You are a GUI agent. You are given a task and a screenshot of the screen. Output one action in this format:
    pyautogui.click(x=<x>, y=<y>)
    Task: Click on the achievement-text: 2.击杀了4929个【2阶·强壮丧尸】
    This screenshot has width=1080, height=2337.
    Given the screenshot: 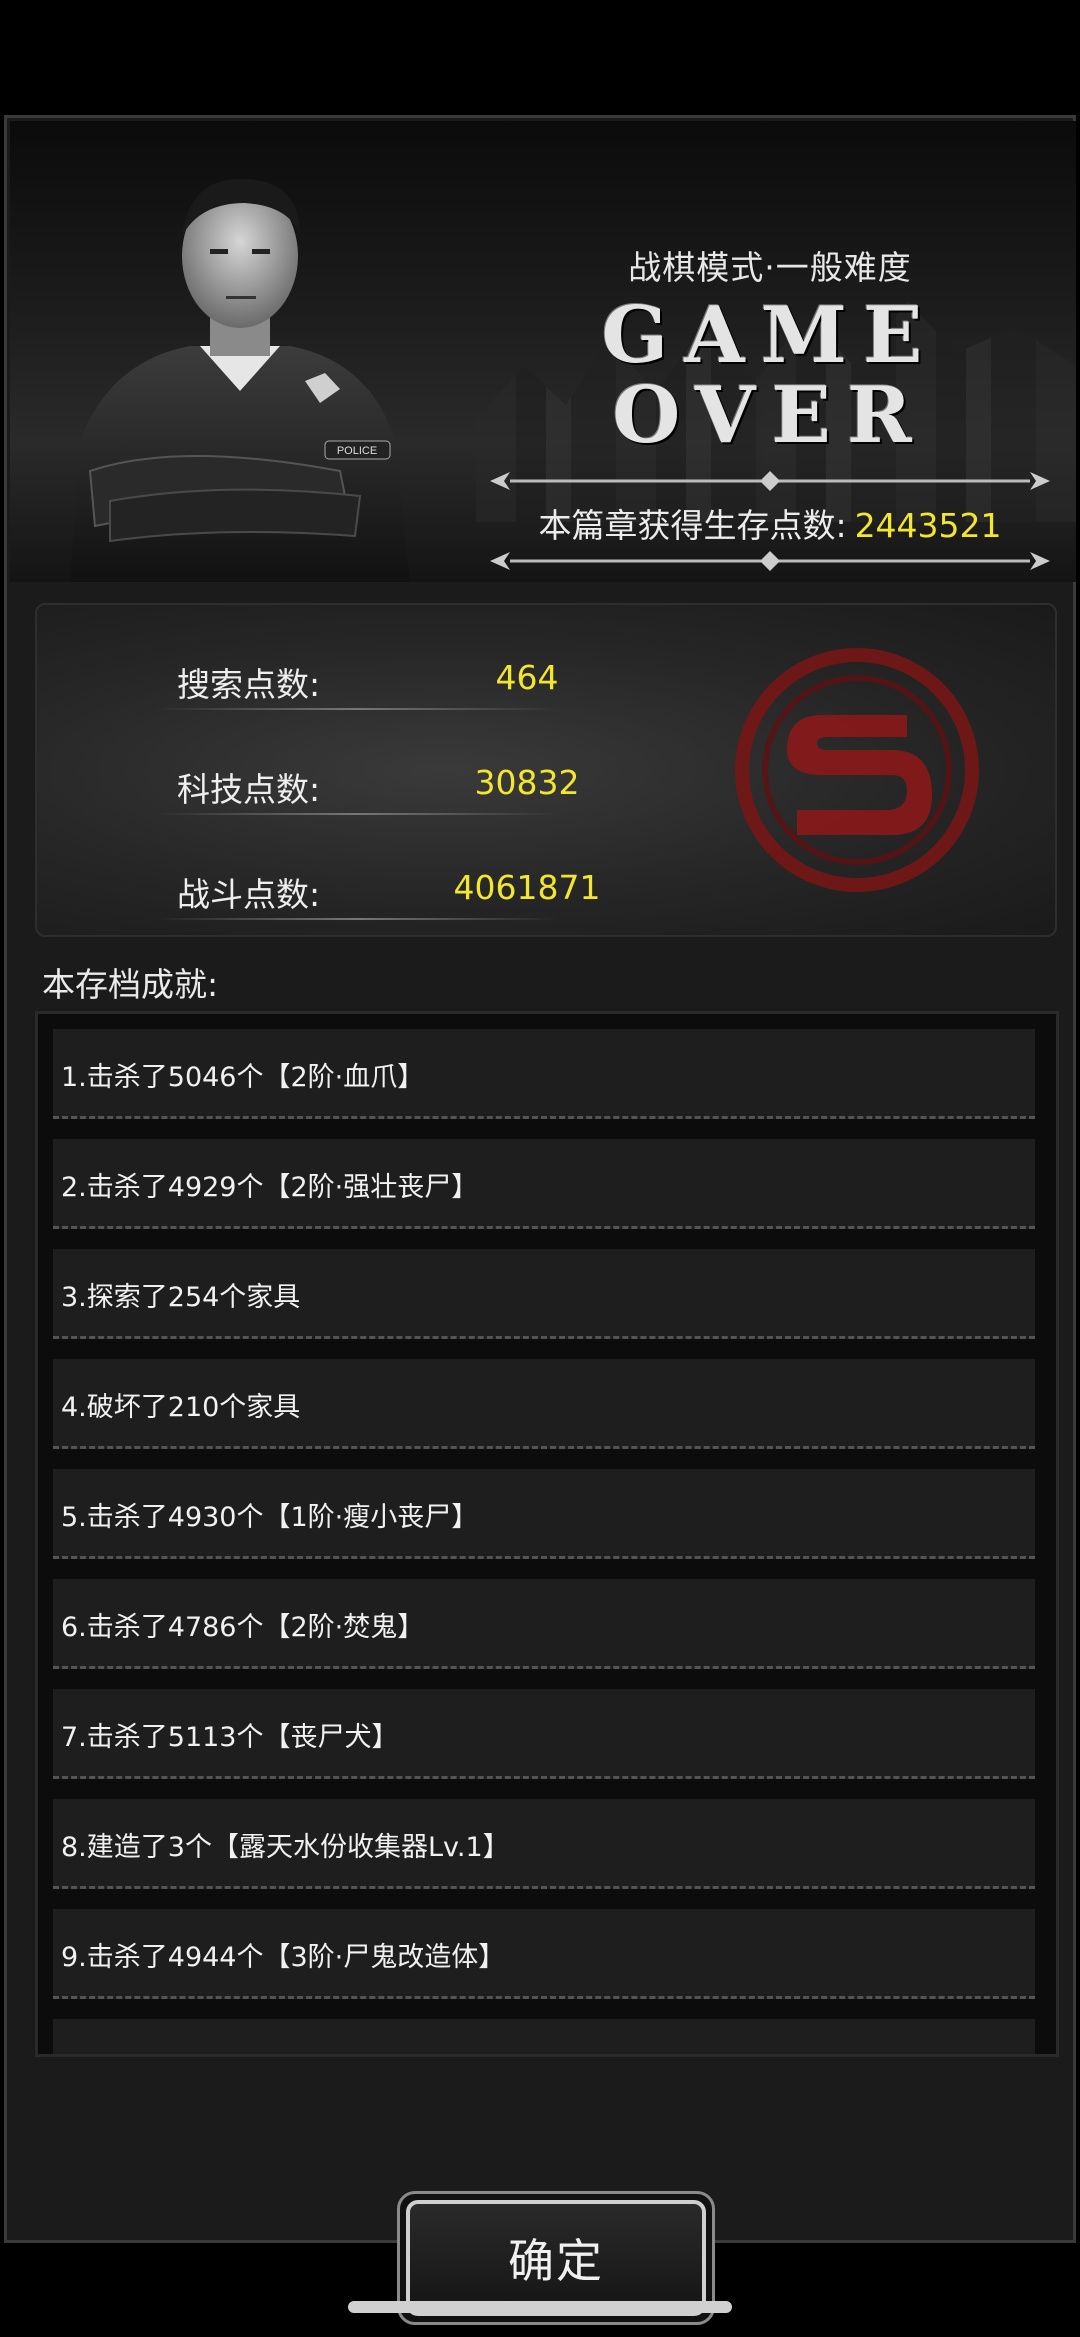 What is the action you would take?
    pyautogui.click(x=270, y=1187)
    